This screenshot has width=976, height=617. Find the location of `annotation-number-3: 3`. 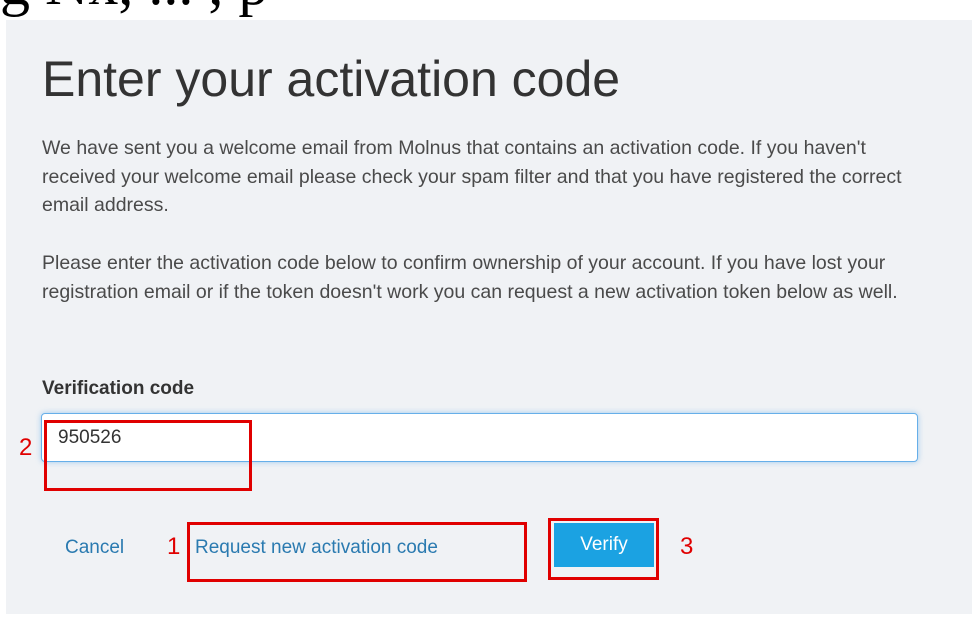

annotation-number-3: 3 is located at coordinates (687, 546).